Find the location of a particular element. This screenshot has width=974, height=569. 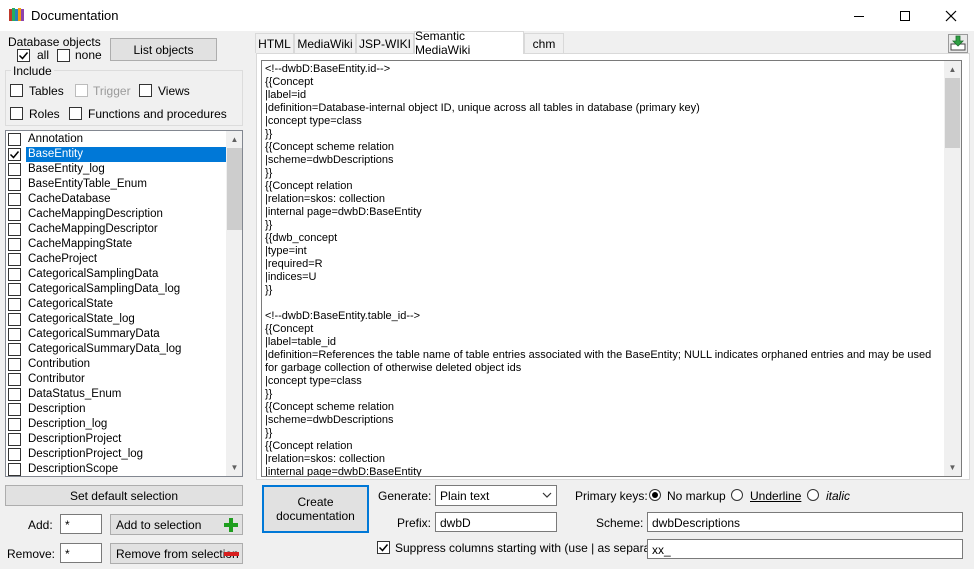

views-label: Views is located at coordinates (174, 91).